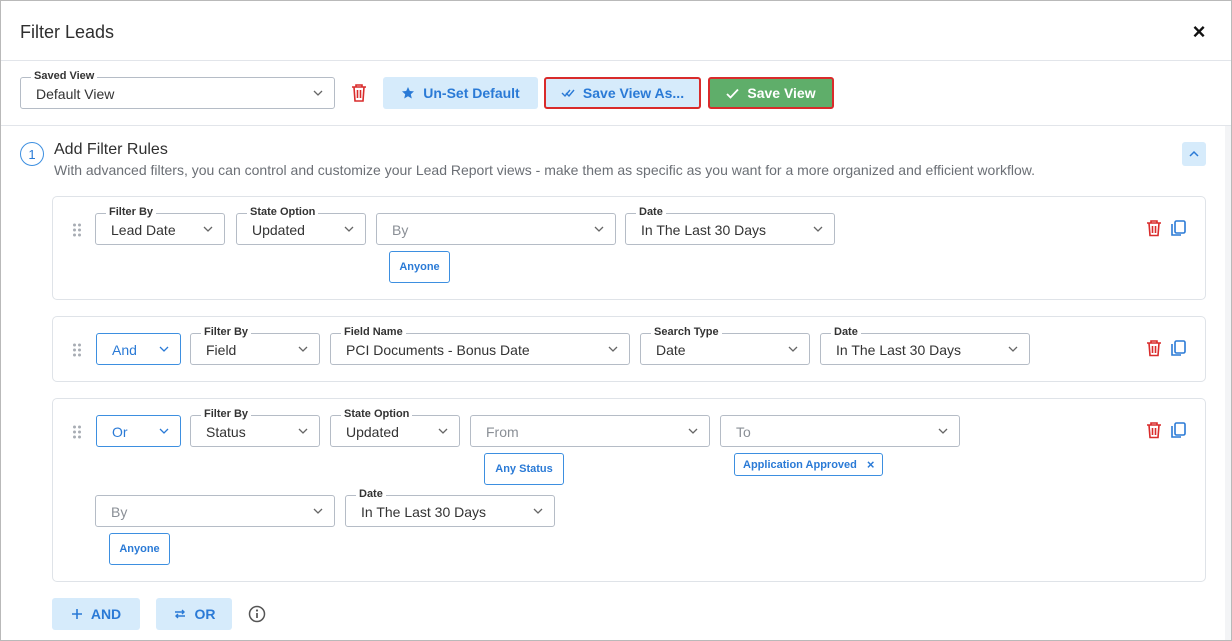 The height and width of the screenshot is (641, 1232). Describe the element at coordinates (138, 349) in the screenshot. I see `and-or-connector-select: And` at that location.